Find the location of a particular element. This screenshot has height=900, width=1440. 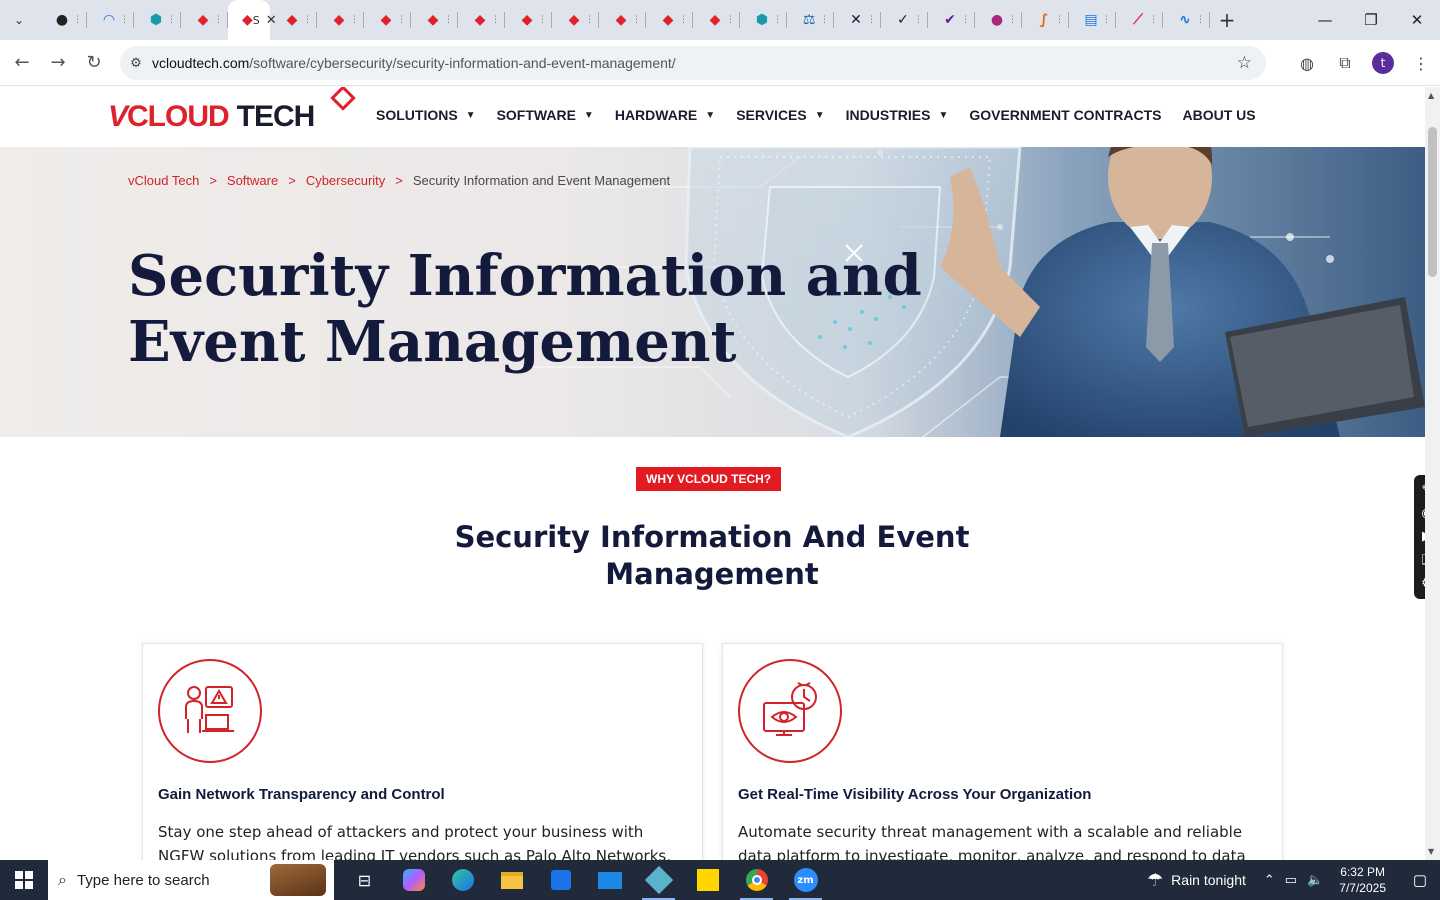

nav-item-industries: INDUSTRIES ▼ is located at coordinates (897, 115).